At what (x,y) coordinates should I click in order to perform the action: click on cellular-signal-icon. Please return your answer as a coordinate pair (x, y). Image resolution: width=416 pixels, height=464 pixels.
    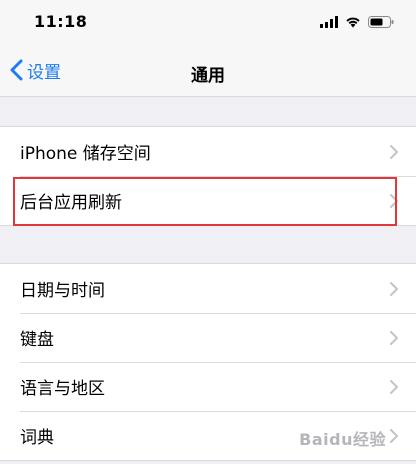
    Looking at the image, I should click on (329, 22).